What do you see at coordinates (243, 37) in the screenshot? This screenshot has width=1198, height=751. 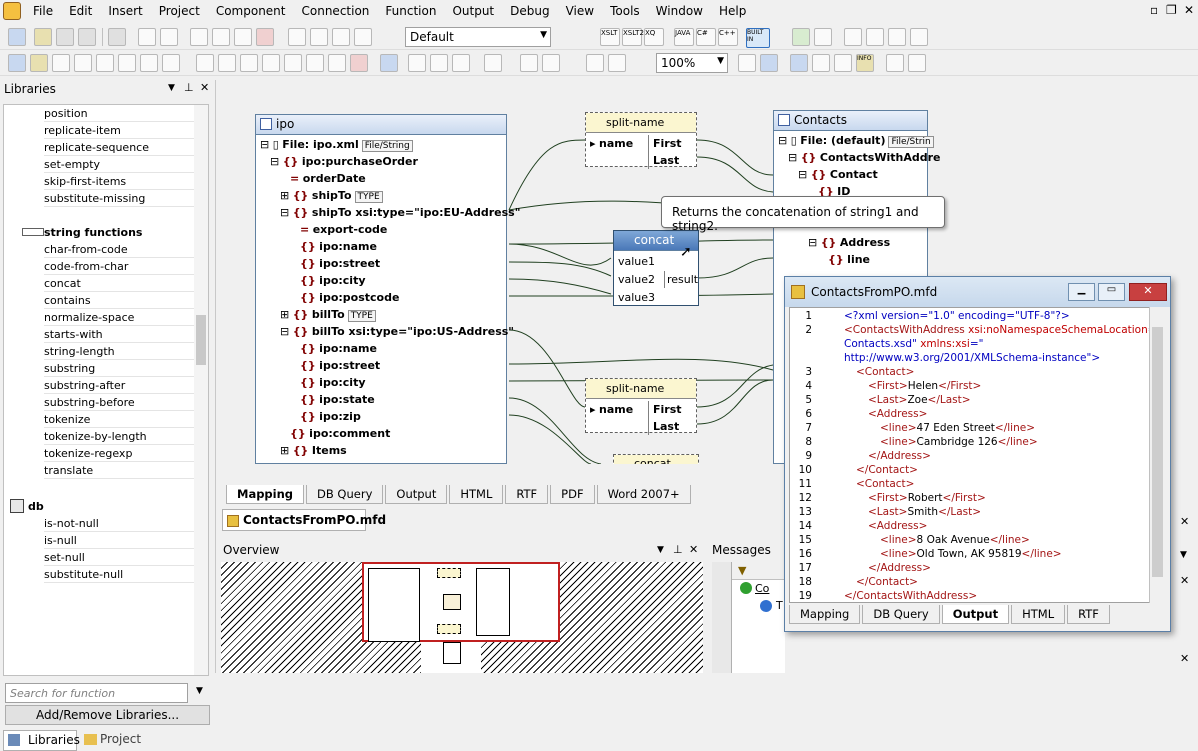 I see `paste-icon` at bounding box center [243, 37].